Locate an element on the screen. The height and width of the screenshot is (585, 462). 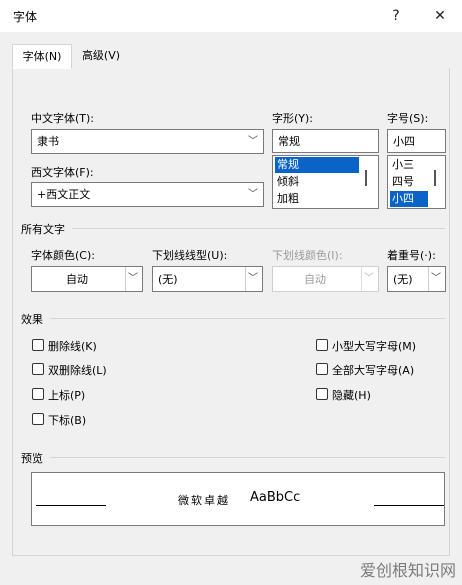
font-size-input: 小四 is located at coordinates (416, 141).